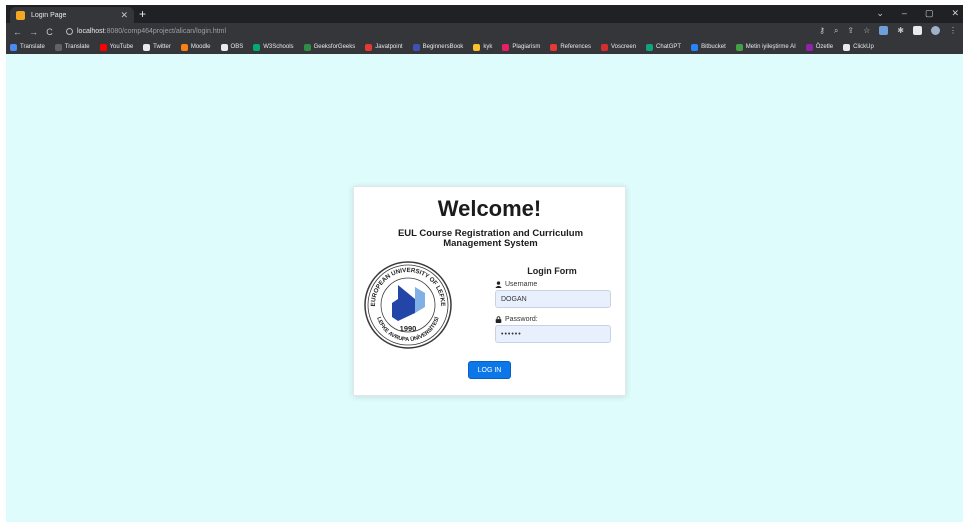 Image resolution: width=963 pixels, height=522 pixels. What do you see at coordinates (884, 30) in the screenshot?
I see `extension-icon` at bounding box center [884, 30].